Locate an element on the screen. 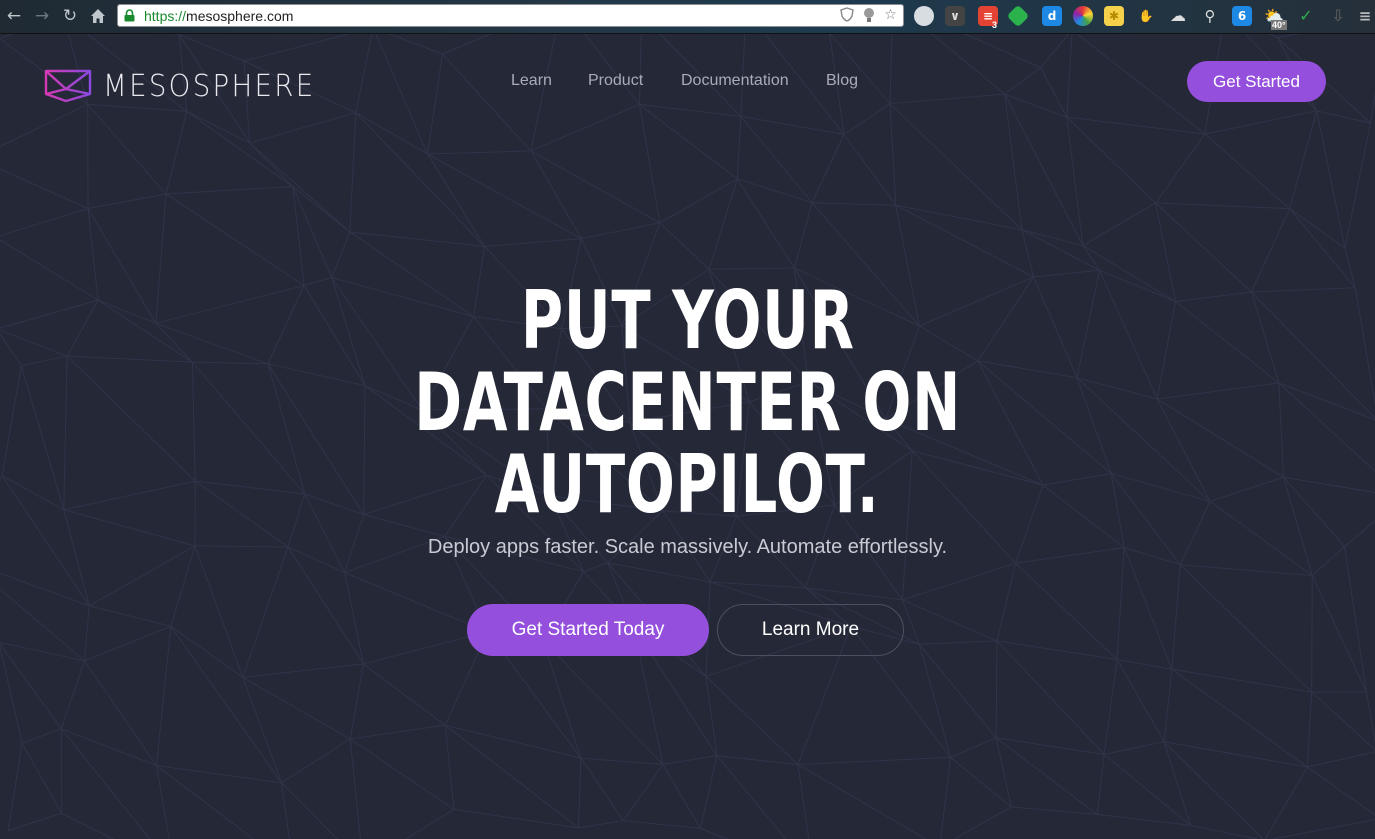 The width and height of the screenshot is (1375, 839). hero-title-line-1: PUT YOUR is located at coordinates (687, 321).